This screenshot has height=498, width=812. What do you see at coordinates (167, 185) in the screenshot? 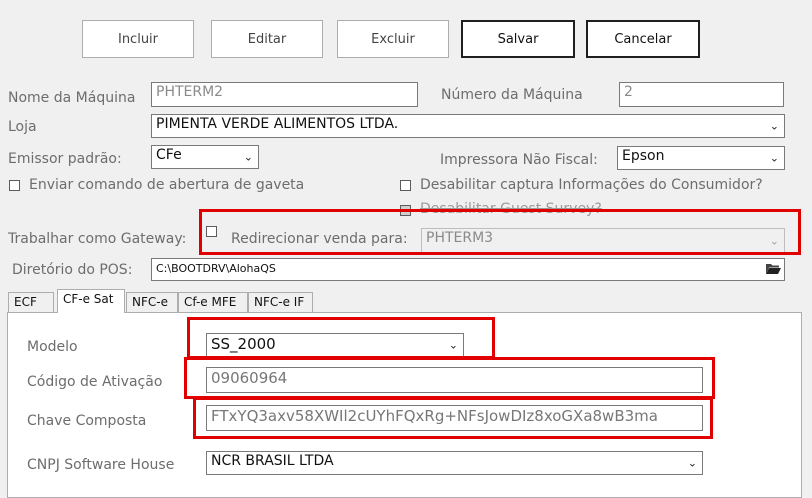
I see `gaveta-label: Enviar comando de abertura de gaveta` at bounding box center [167, 185].